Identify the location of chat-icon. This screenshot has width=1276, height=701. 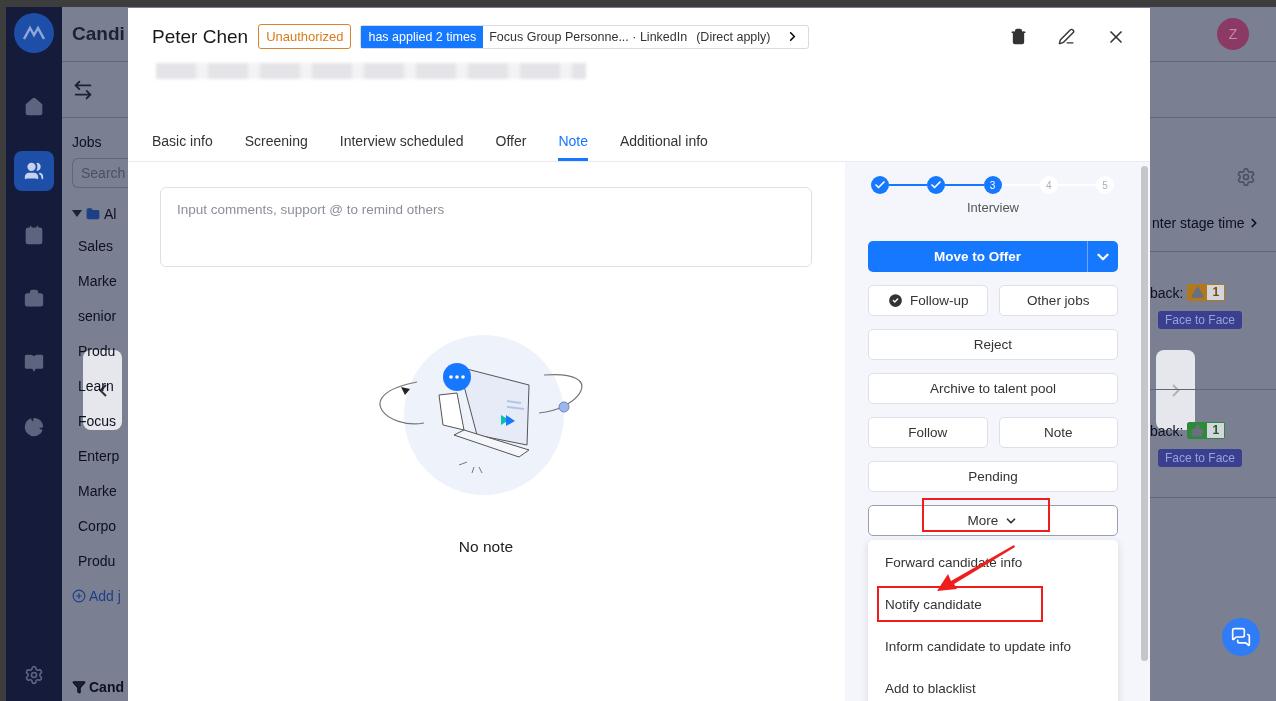
(1241, 637).